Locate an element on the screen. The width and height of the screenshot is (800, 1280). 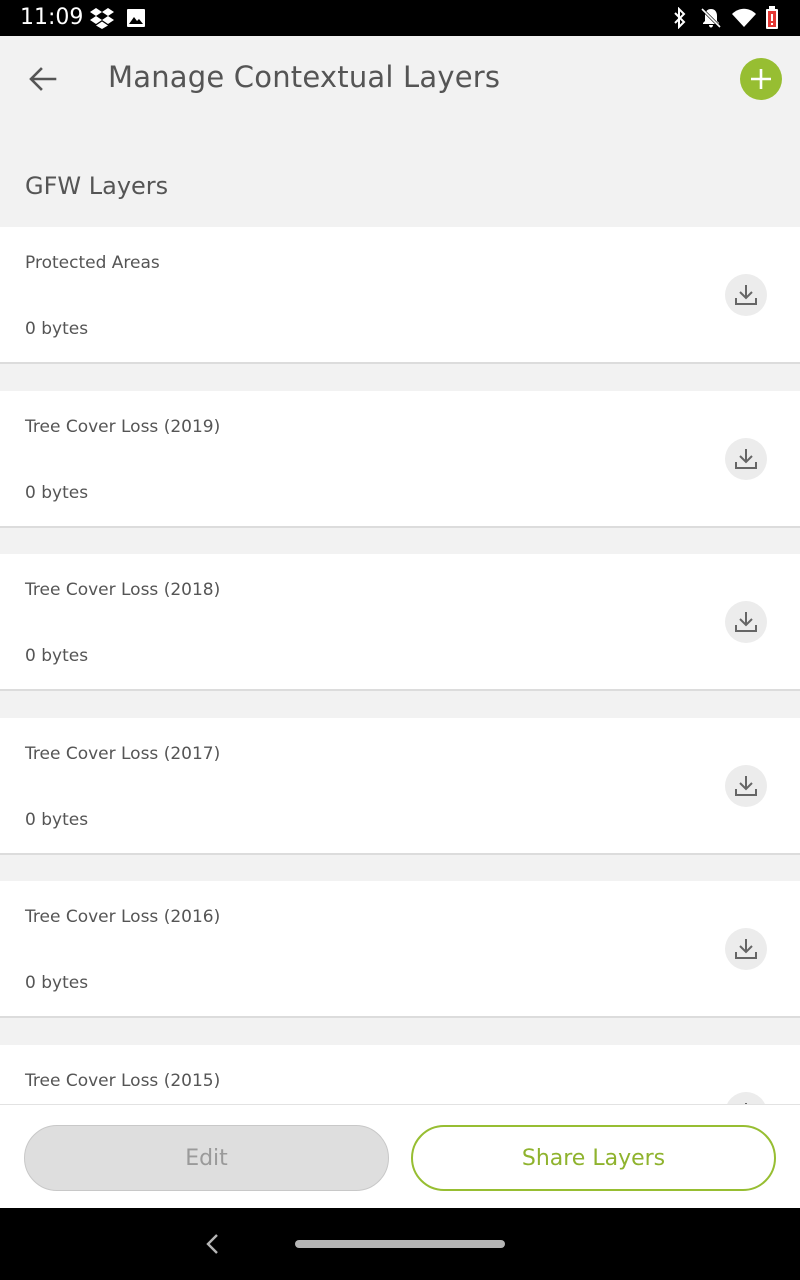
add-layer-button is located at coordinates (761, 79).